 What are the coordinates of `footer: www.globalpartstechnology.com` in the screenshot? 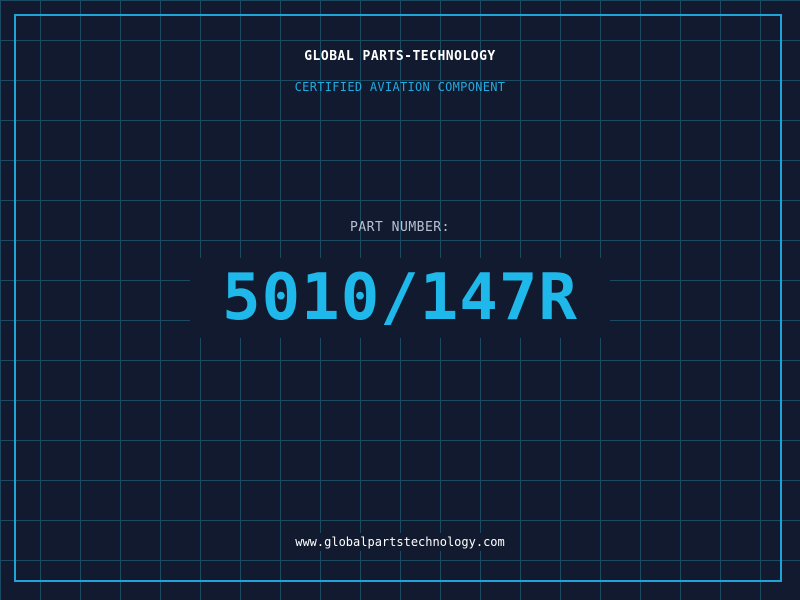 It's located at (400, 541).